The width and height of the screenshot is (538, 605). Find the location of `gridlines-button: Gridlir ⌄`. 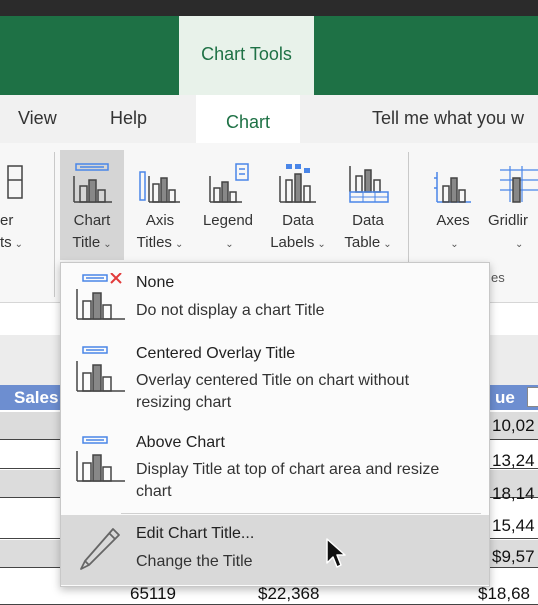

gridlines-button: Gridlir ⌄ is located at coordinates (513, 205).